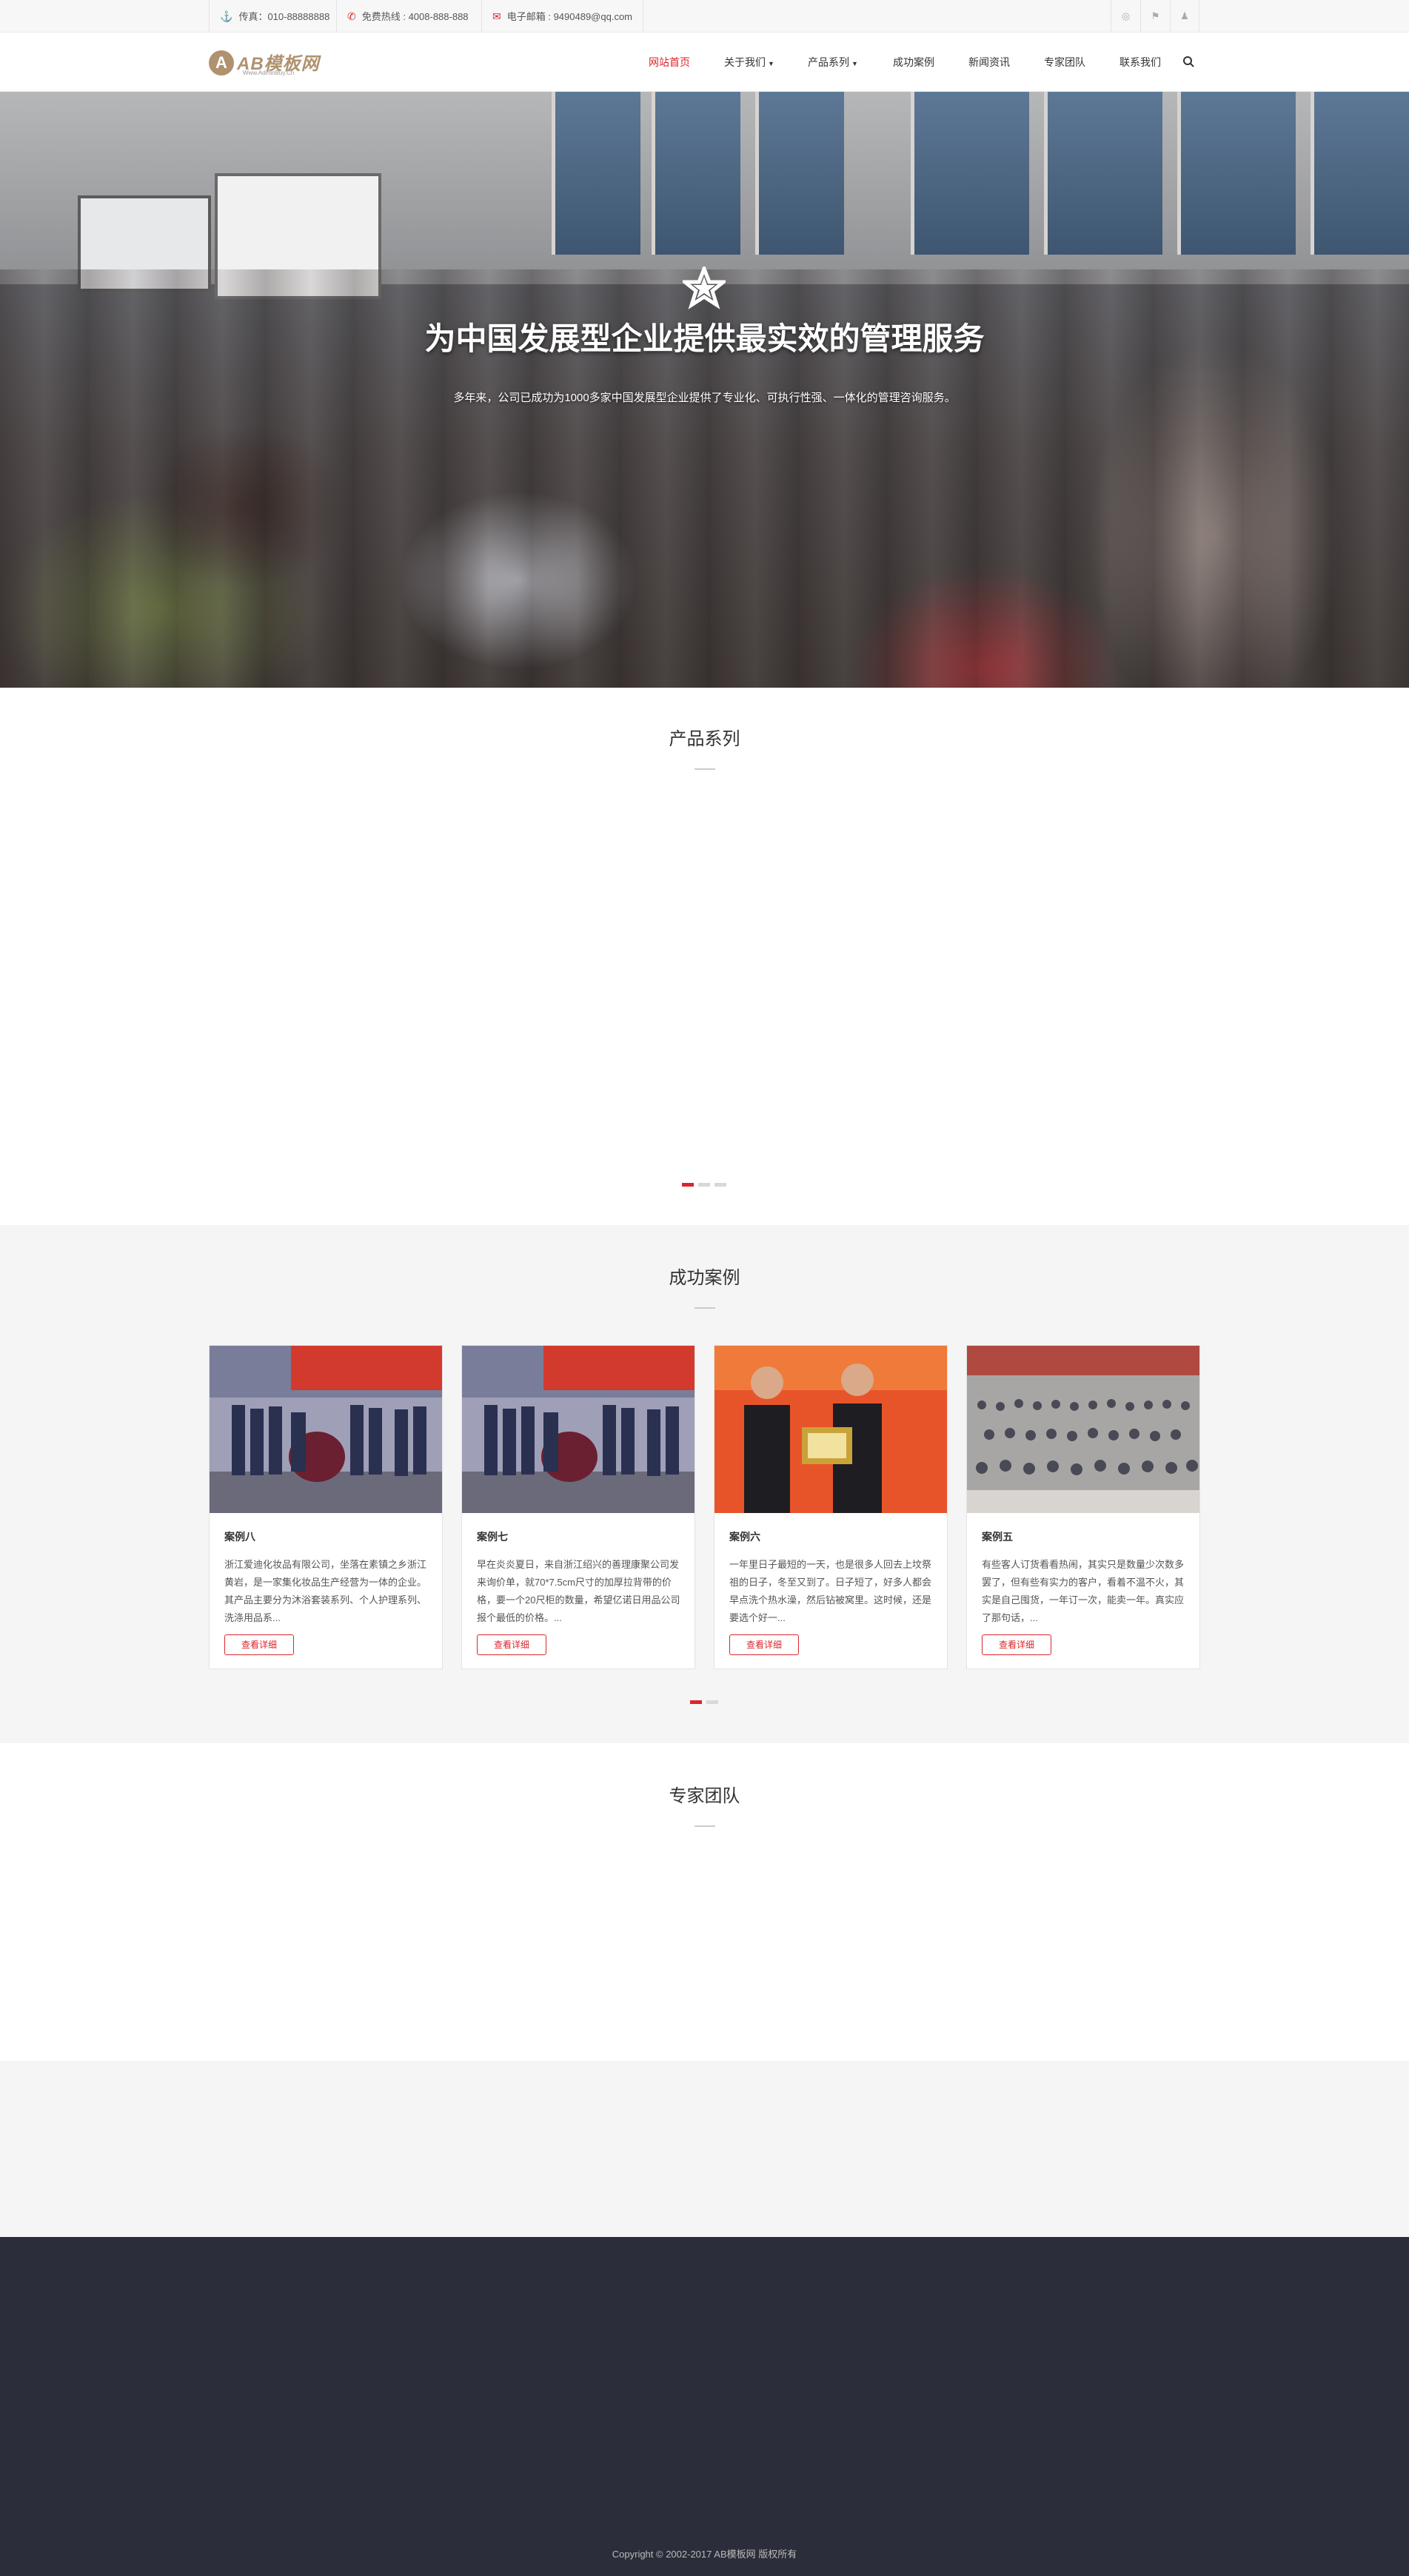  Describe the element at coordinates (705, 769) in the screenshot. I see `products-divider` at that location.